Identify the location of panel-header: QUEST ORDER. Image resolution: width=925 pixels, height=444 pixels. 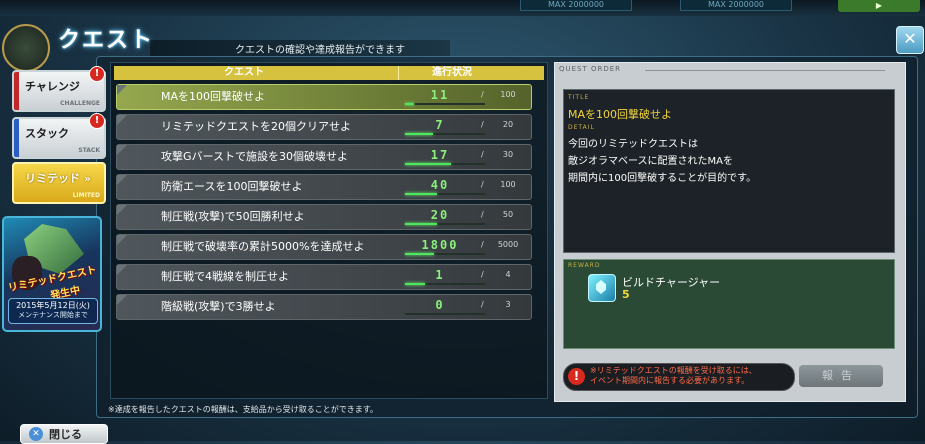
(590, 69).